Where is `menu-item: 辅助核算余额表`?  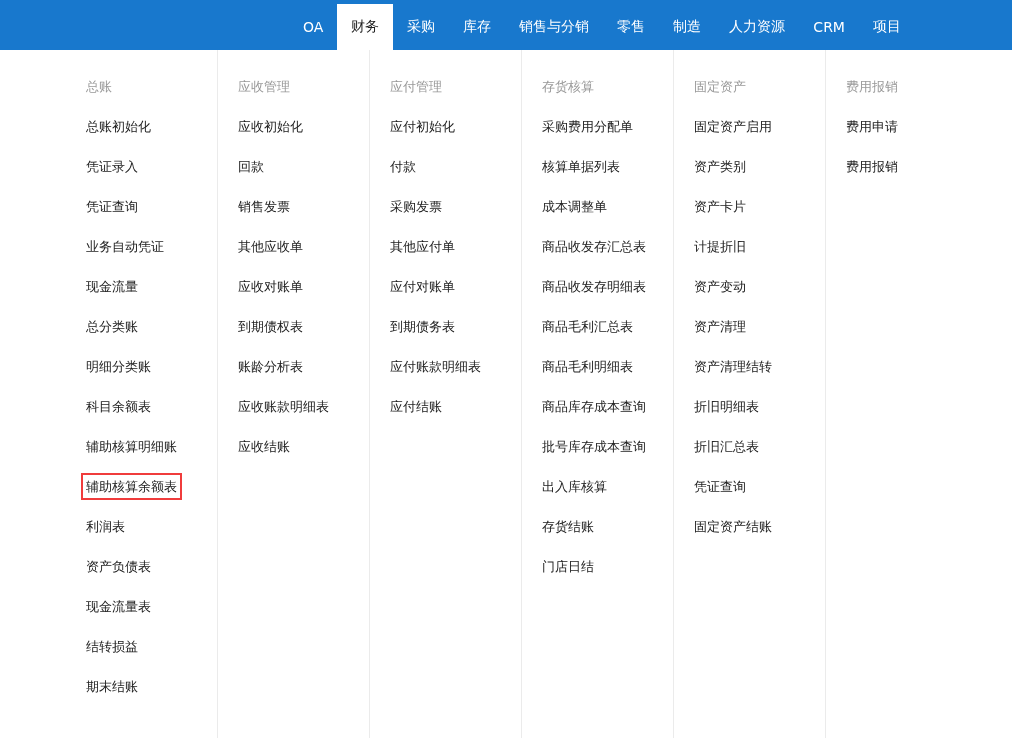 menu-item: 辅助核算余额表 is located at coordinates (131, 486).